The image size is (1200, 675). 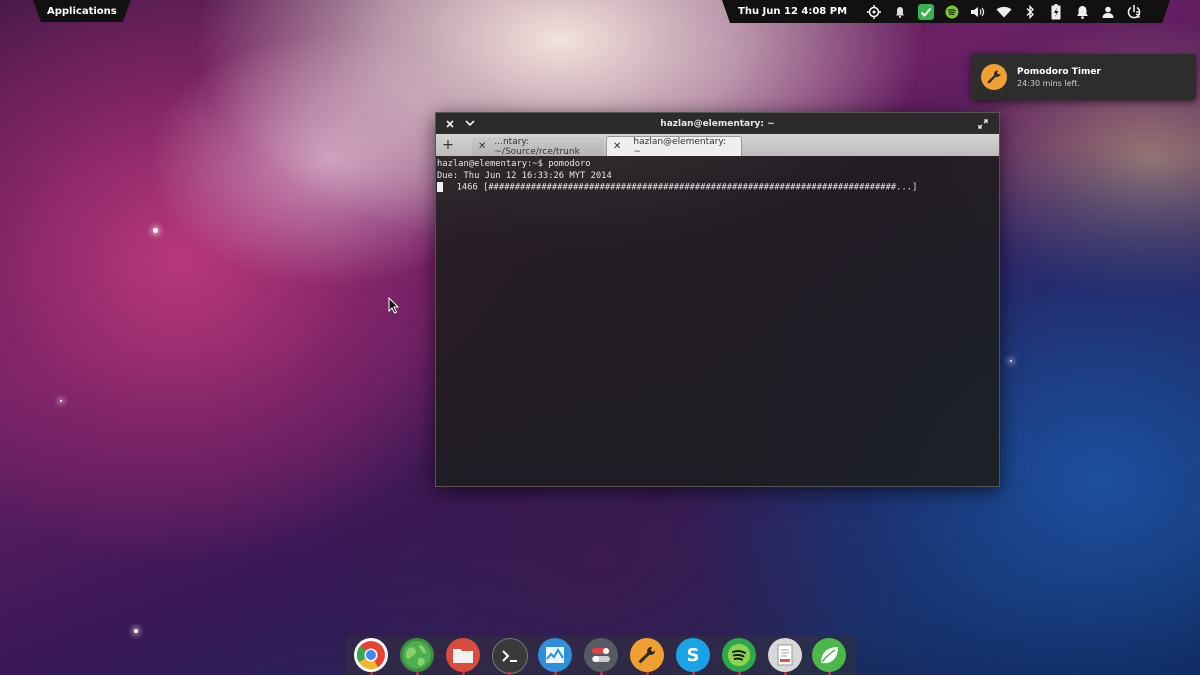 I want to click on battery-icon, so click(x=1056, y=11).